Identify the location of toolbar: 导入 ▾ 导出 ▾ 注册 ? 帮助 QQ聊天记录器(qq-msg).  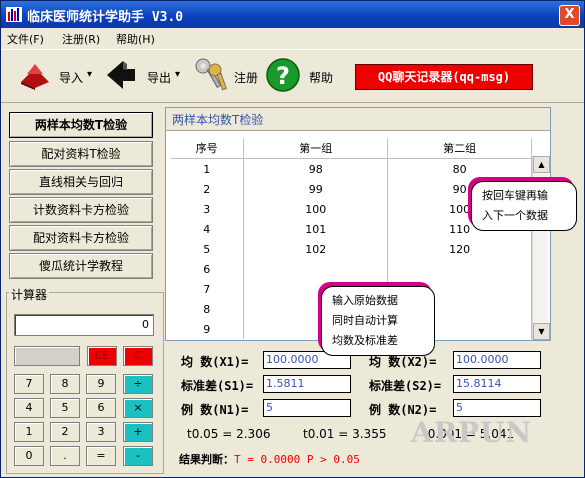
(292, 76).